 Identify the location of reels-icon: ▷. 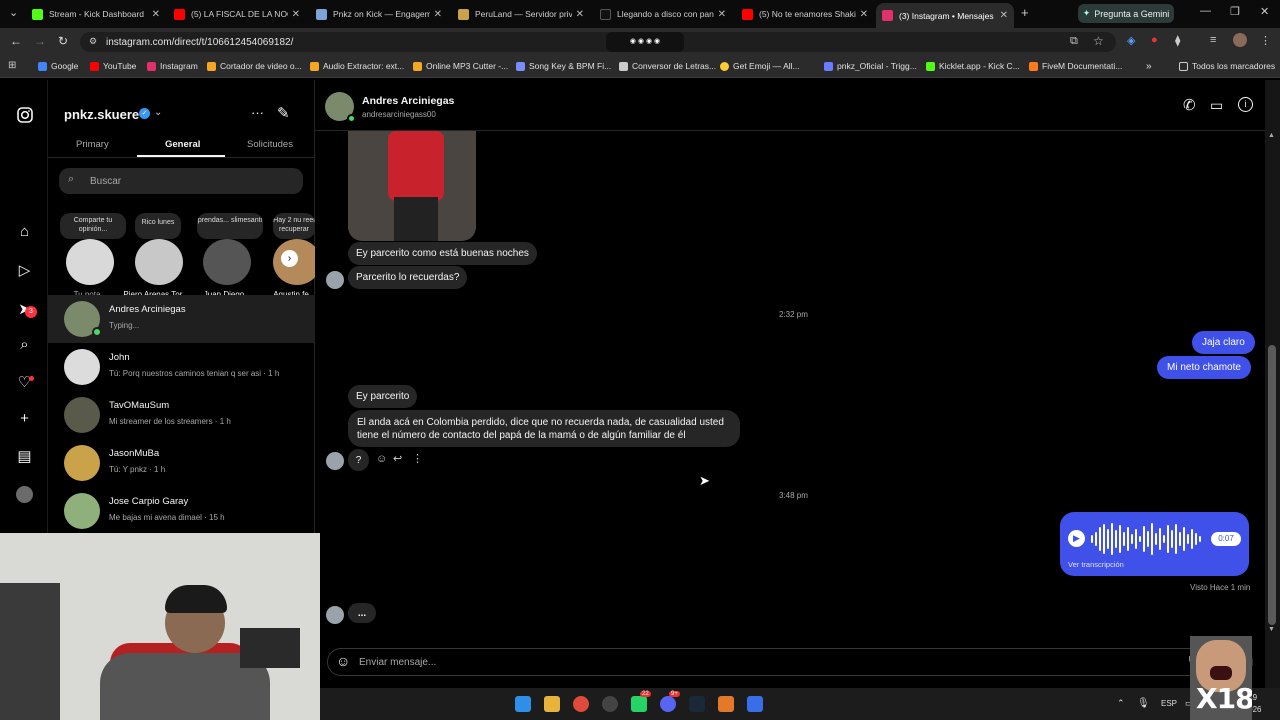
(24, 270).